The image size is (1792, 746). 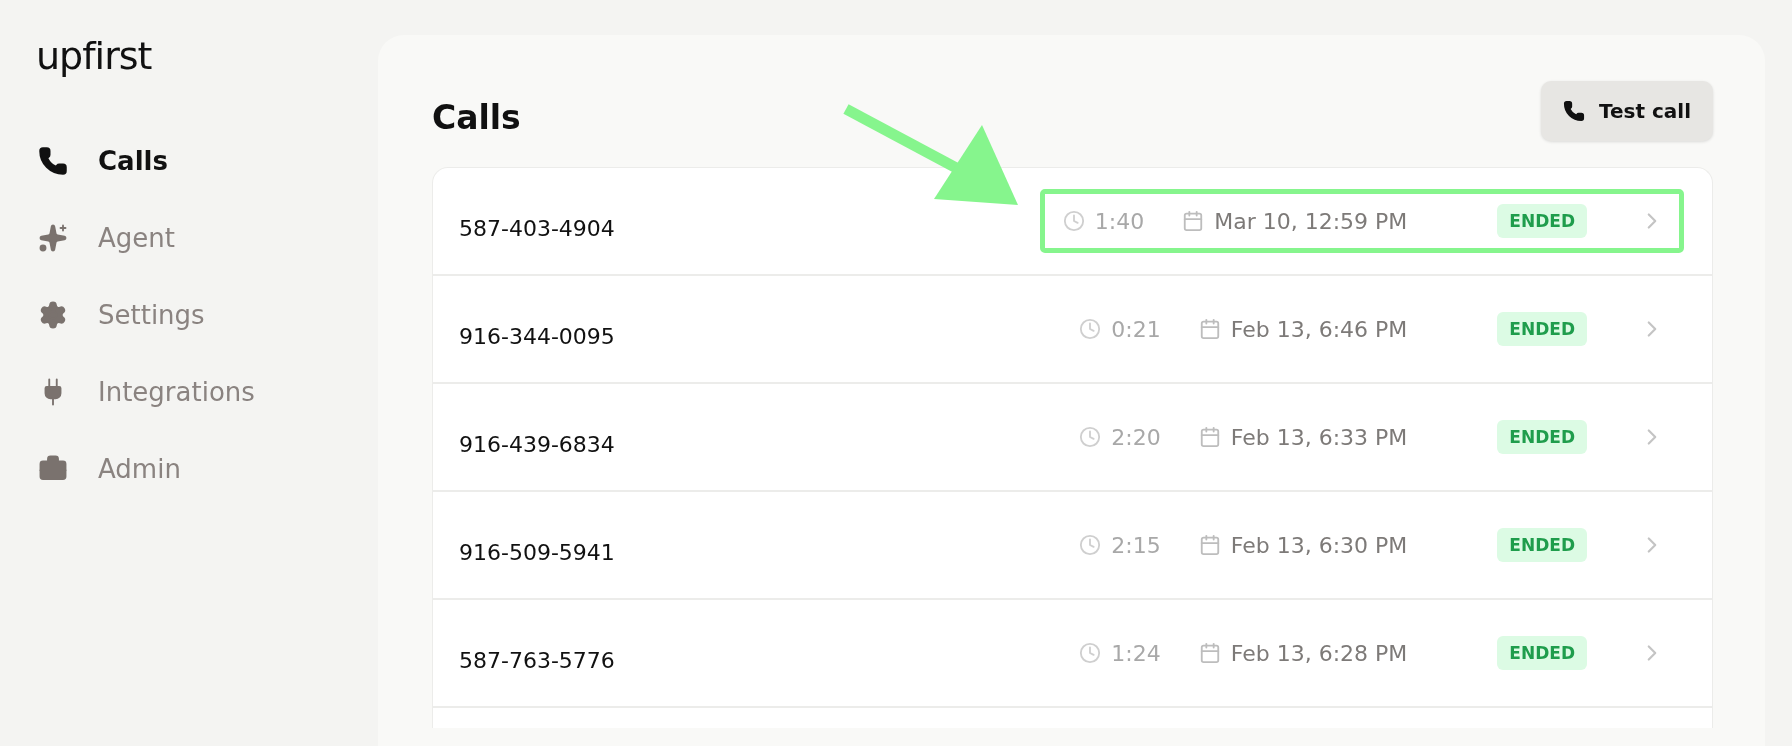 What do you see at coordinates (1319, 437) in the screenshot?
I see `call-date: Feb 13, 6:33 PM` at bounding box center [1319, 437].